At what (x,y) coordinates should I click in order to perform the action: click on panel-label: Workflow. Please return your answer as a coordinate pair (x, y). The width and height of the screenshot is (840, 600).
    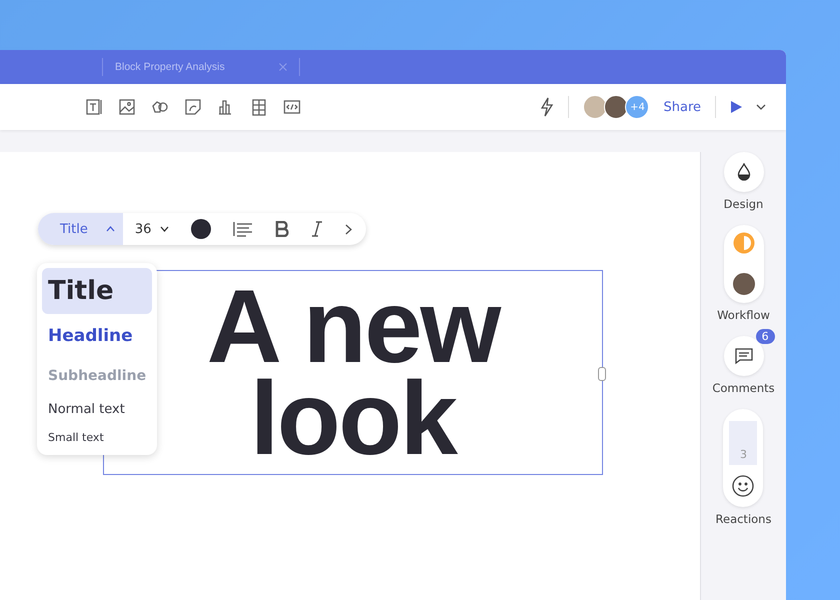
    Looking at the image, I should click on (743, 315).